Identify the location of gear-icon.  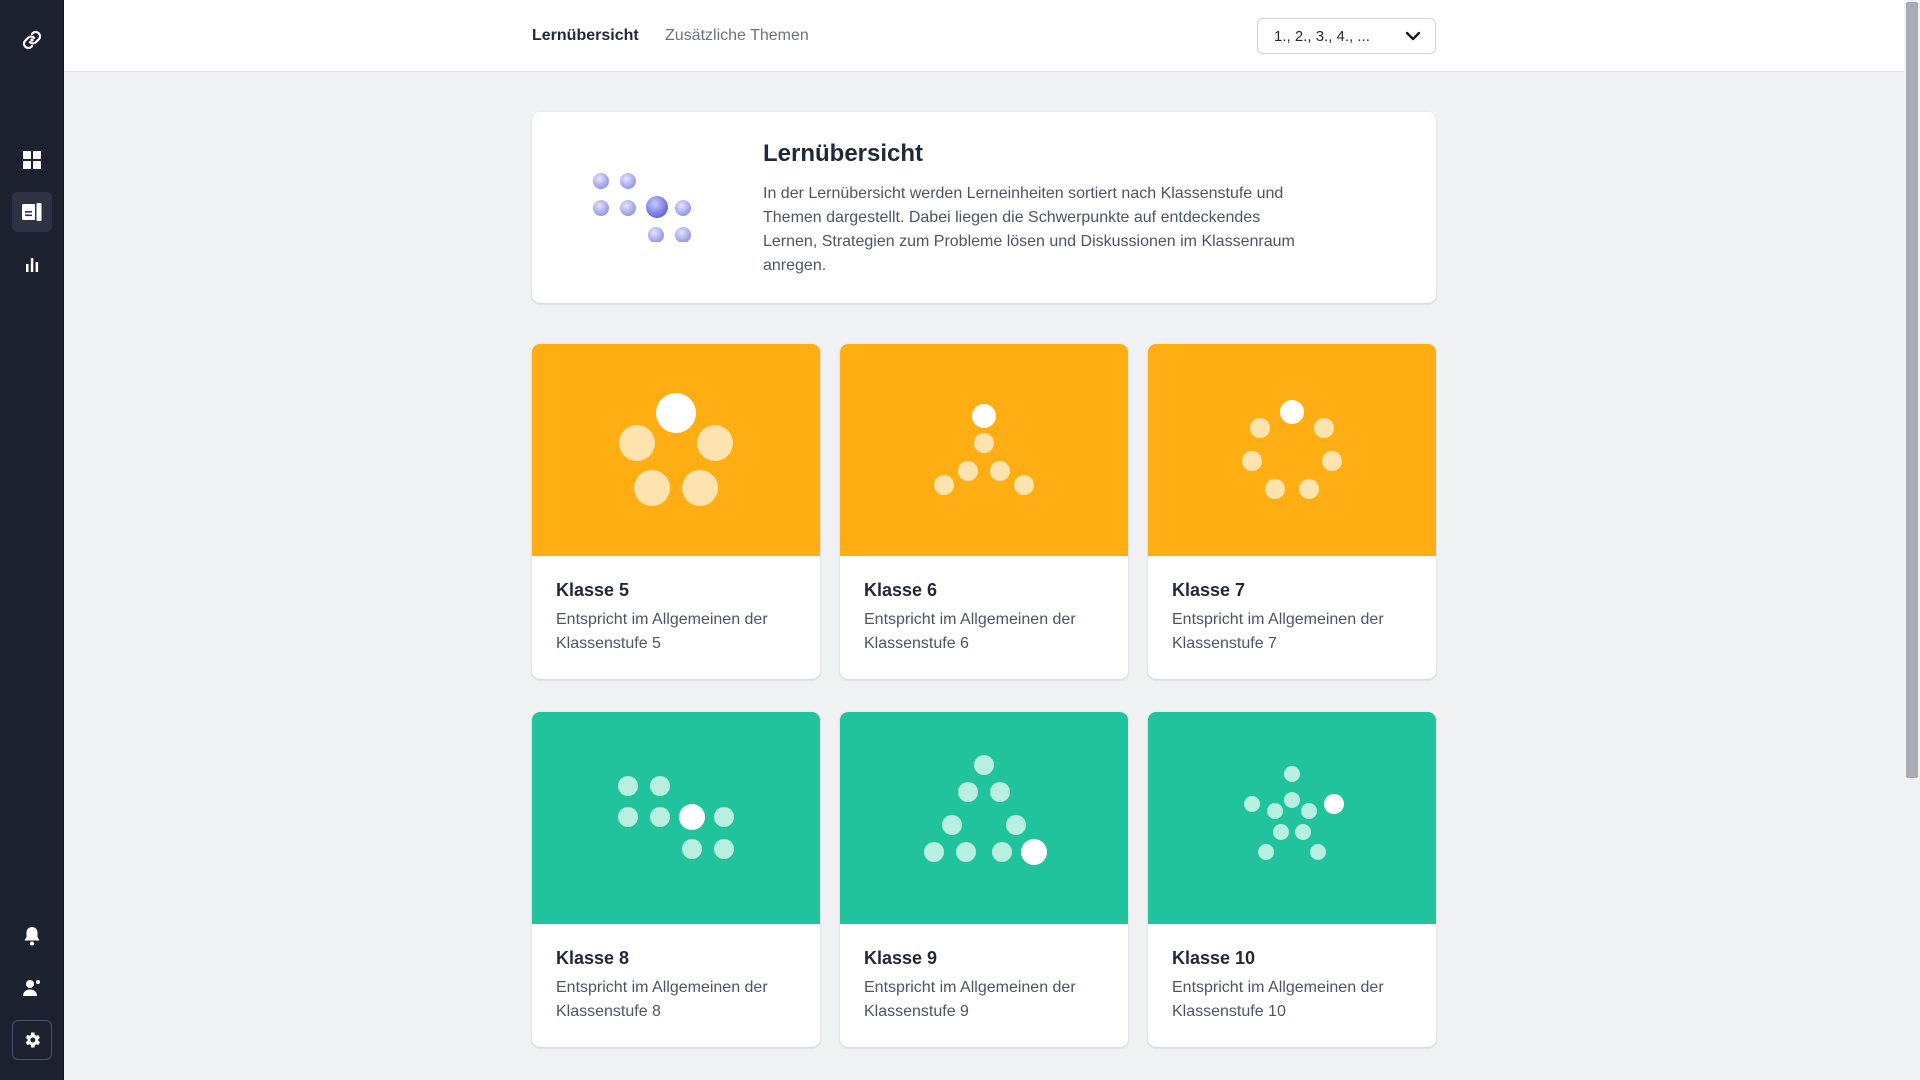
(32, 1040).